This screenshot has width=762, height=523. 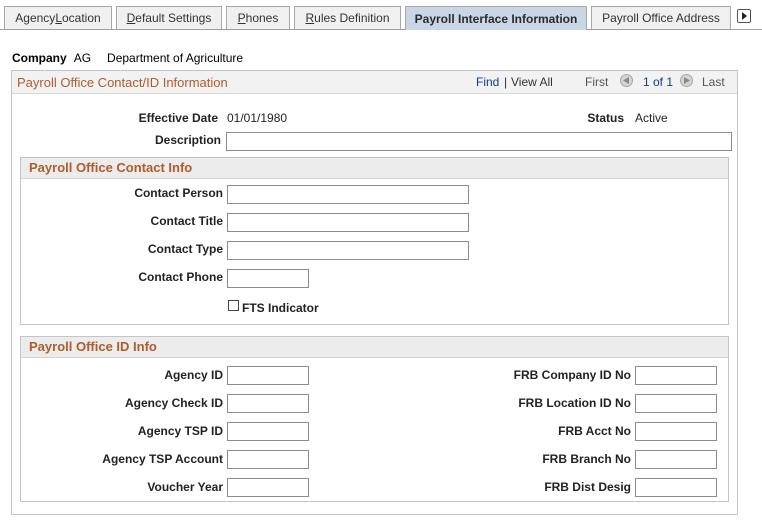 What do you see at coordinates (574, 403) in the screenshot?
I see `frb-location-id-no-label: FRB Location ID No` at bounding box center [574, 403].